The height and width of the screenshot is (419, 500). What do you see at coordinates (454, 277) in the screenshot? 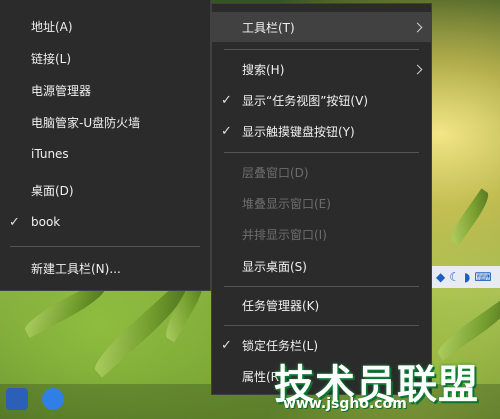
I see `moon-icon: ☾` at bounding box center [454, 277].